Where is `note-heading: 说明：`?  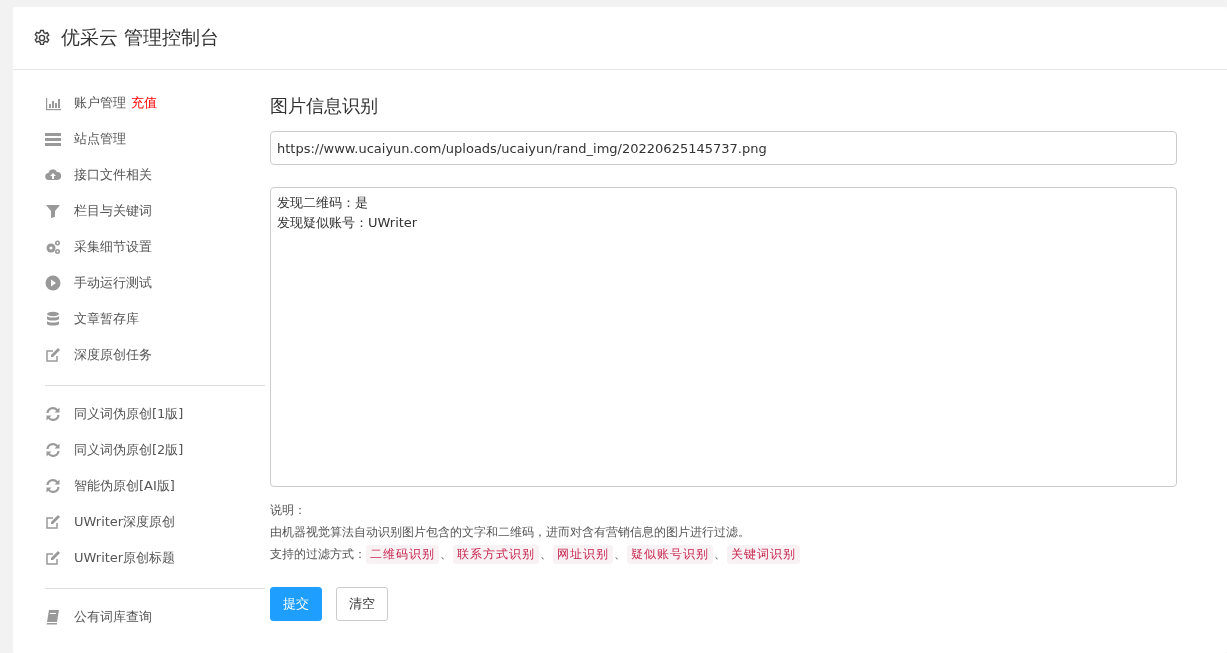
note-heading: 说明： is located at coordinates (288, 510).